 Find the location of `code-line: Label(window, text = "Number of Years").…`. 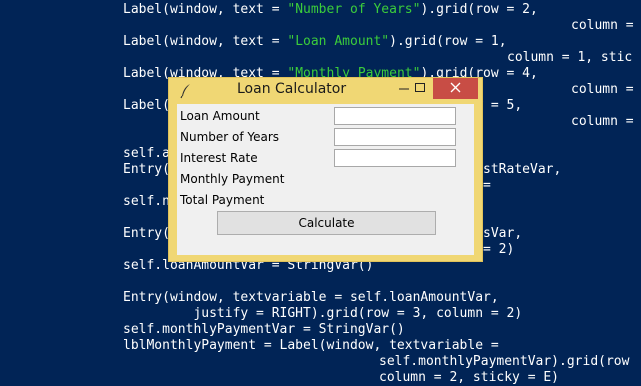

code-line: Label(window, text = "Number of Years").… is located at coordinates (330, 10).